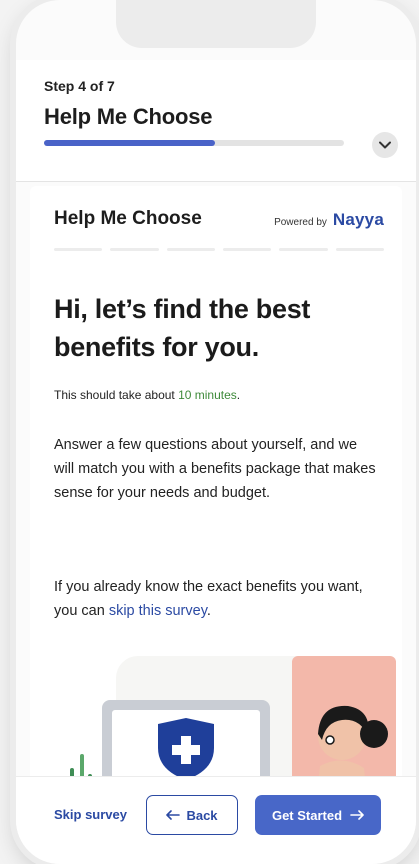 This screenshot has width=419, height=864. Describe the element at coordinates (329, 220) in the screenshot. I see `powered-by: Powered by Nayya` at that location.